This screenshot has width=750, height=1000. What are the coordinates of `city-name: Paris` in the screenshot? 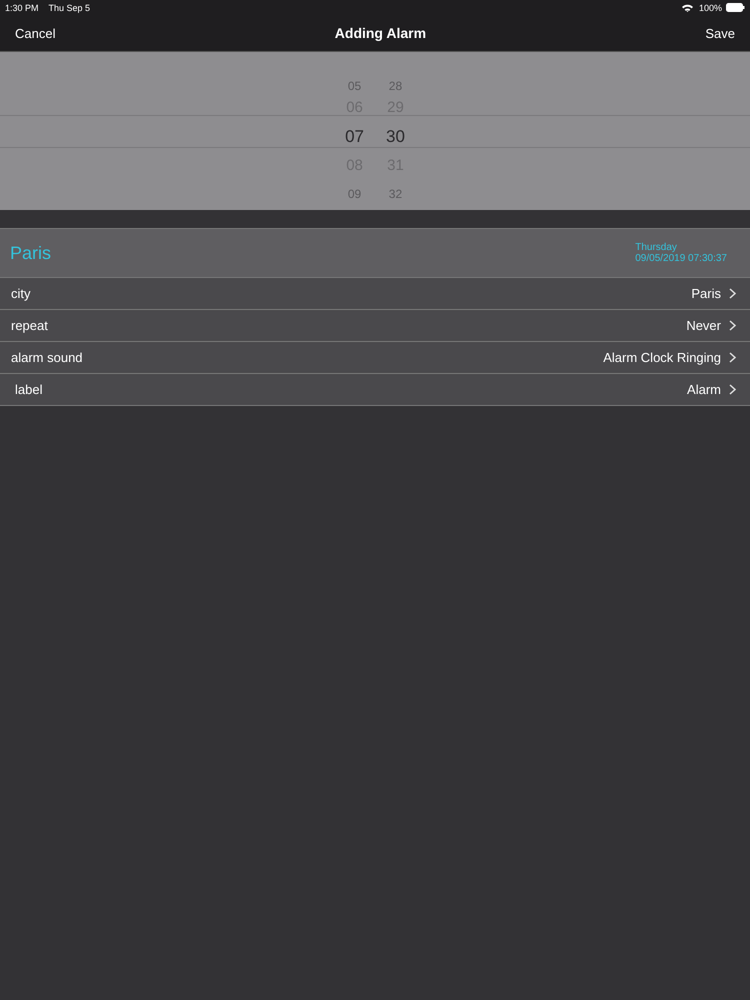 It's located at (31, 253).